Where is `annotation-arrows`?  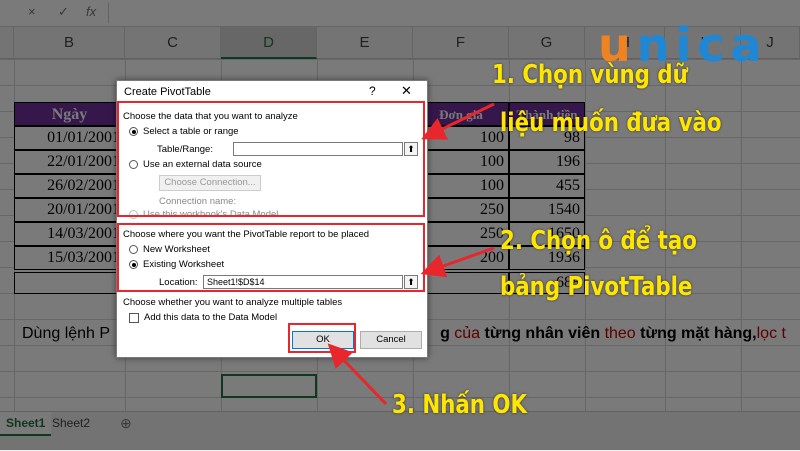 annotation-arrows is located at coordinates (411, 254).